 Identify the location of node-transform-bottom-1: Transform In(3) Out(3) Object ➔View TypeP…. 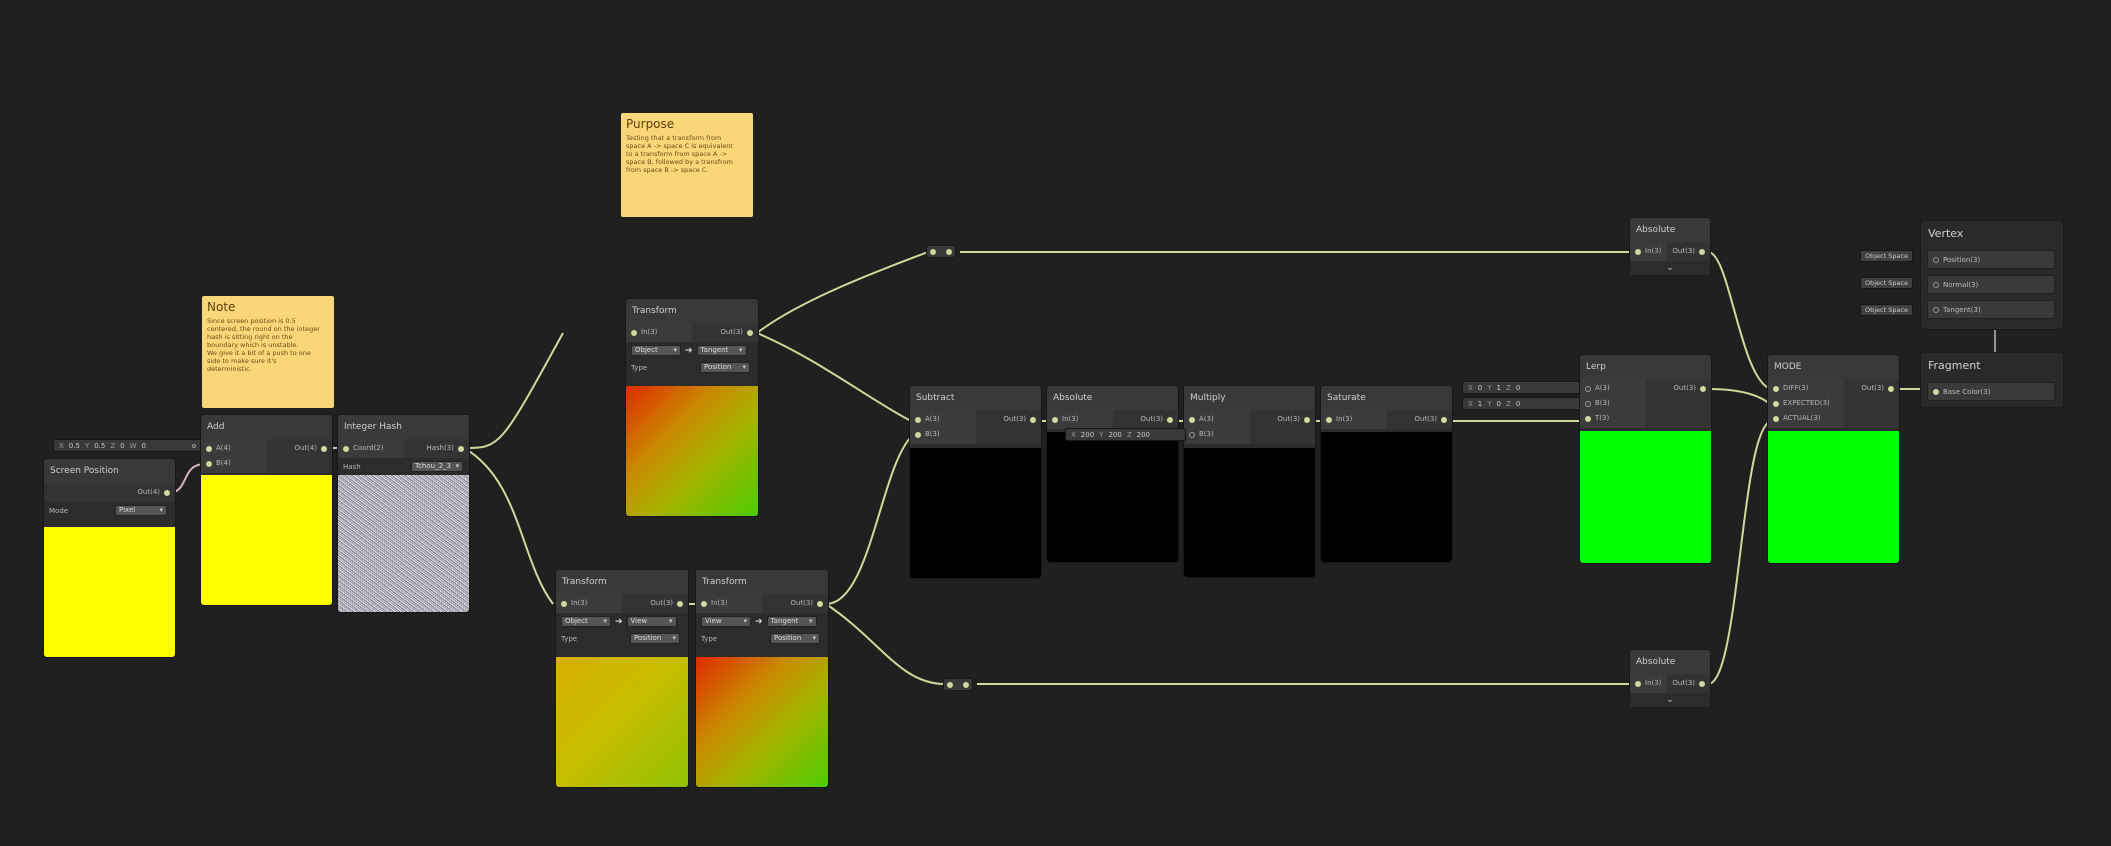
(622, 678).